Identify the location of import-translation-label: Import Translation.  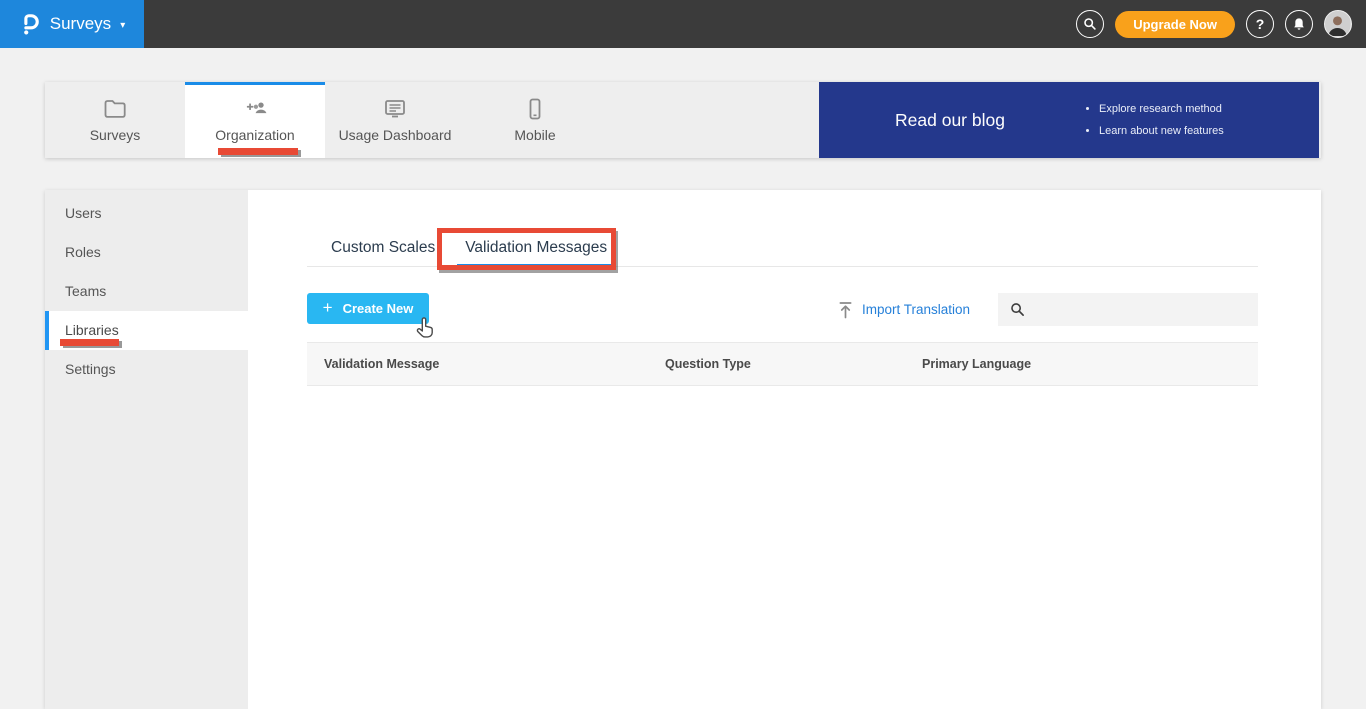
(916, 309).